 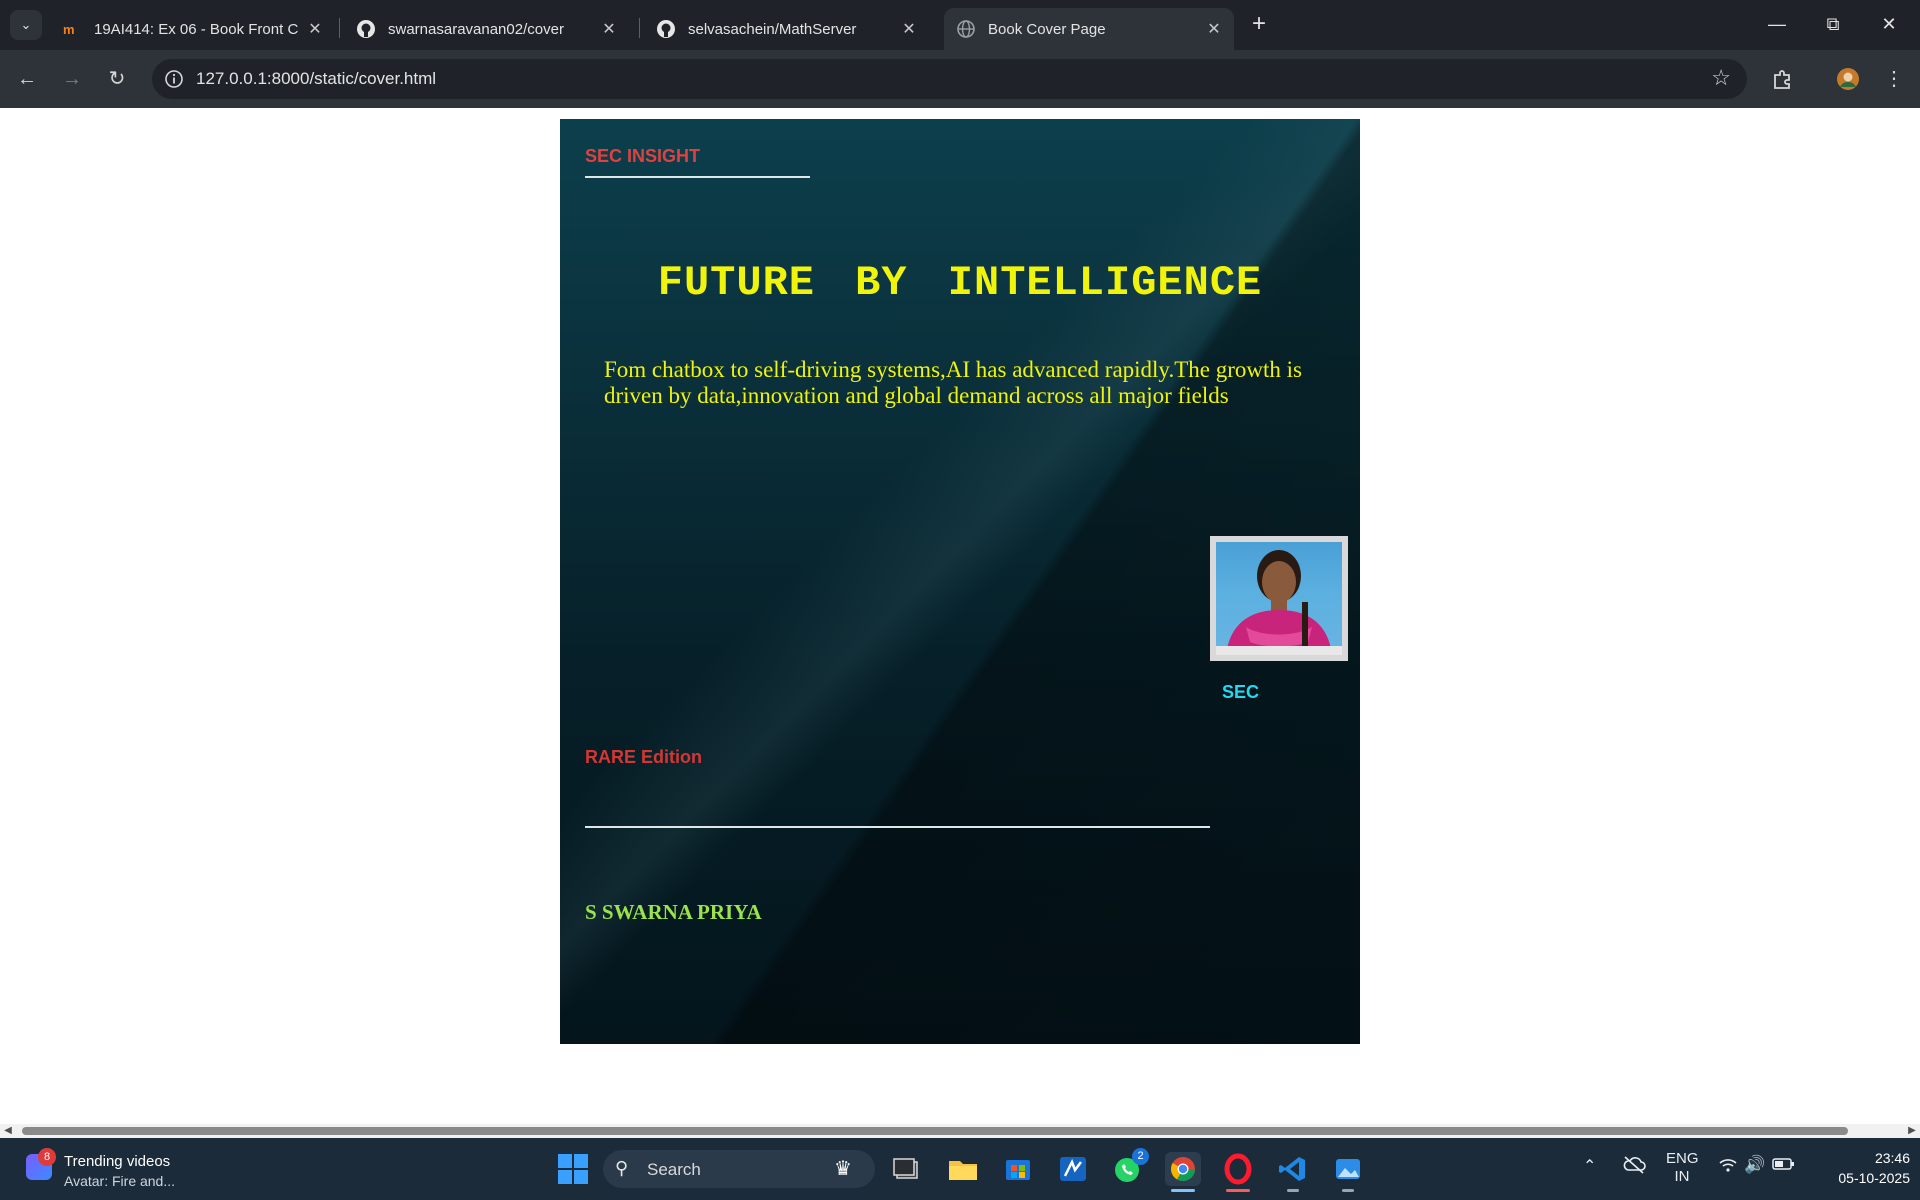 What do you see at coordinates (1892, 1158) in the screenshot?
I see `clock-time: 23:46` at bounding box center [1892, 1158].